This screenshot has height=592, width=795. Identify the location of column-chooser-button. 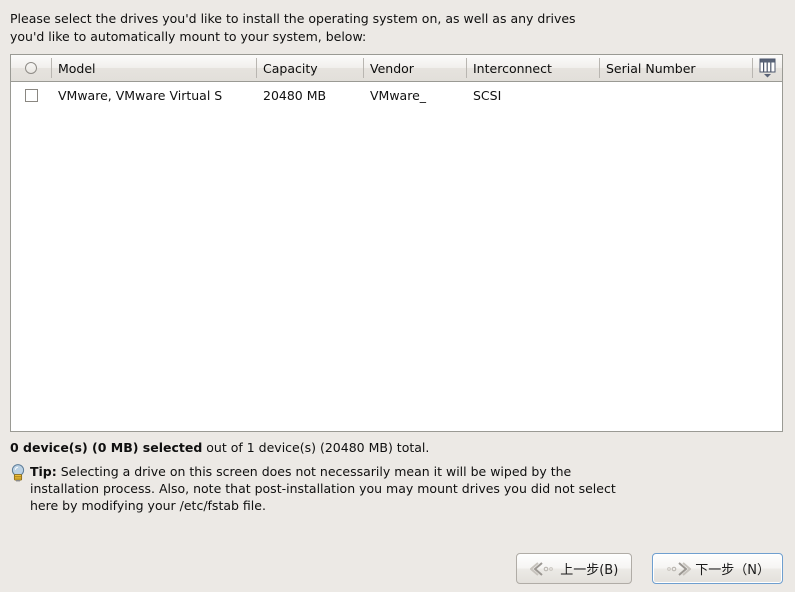
(767, 68).